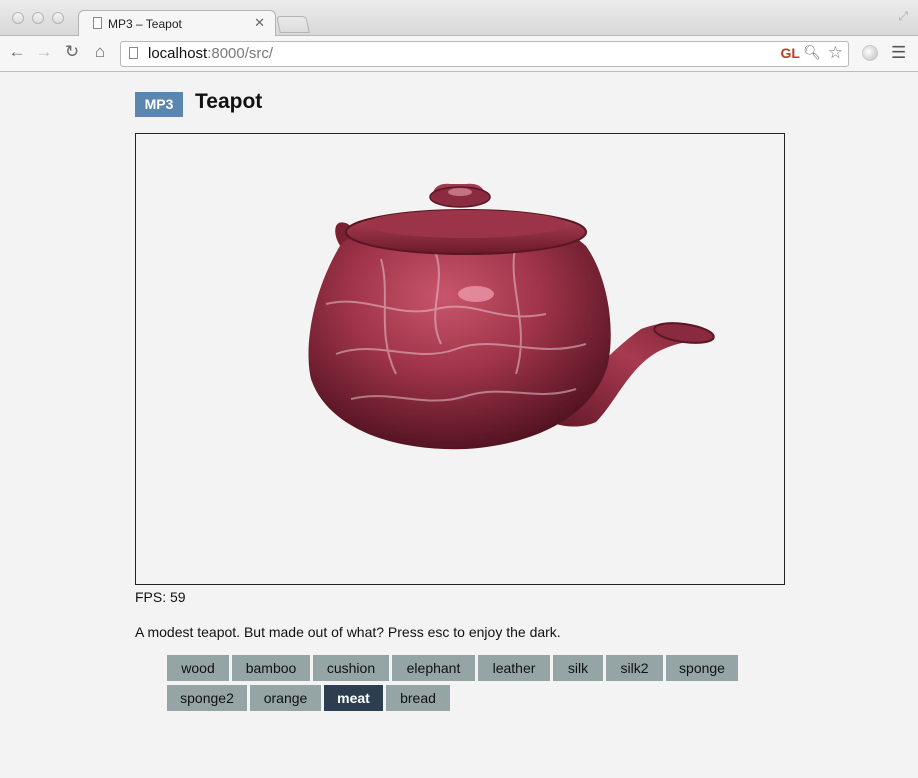 The image size is (918, 778). What do you see at coordinates (271, 668) in the screenshot?
I see `material-button-bamboo: bamboo` at bounding box center [271, 668].